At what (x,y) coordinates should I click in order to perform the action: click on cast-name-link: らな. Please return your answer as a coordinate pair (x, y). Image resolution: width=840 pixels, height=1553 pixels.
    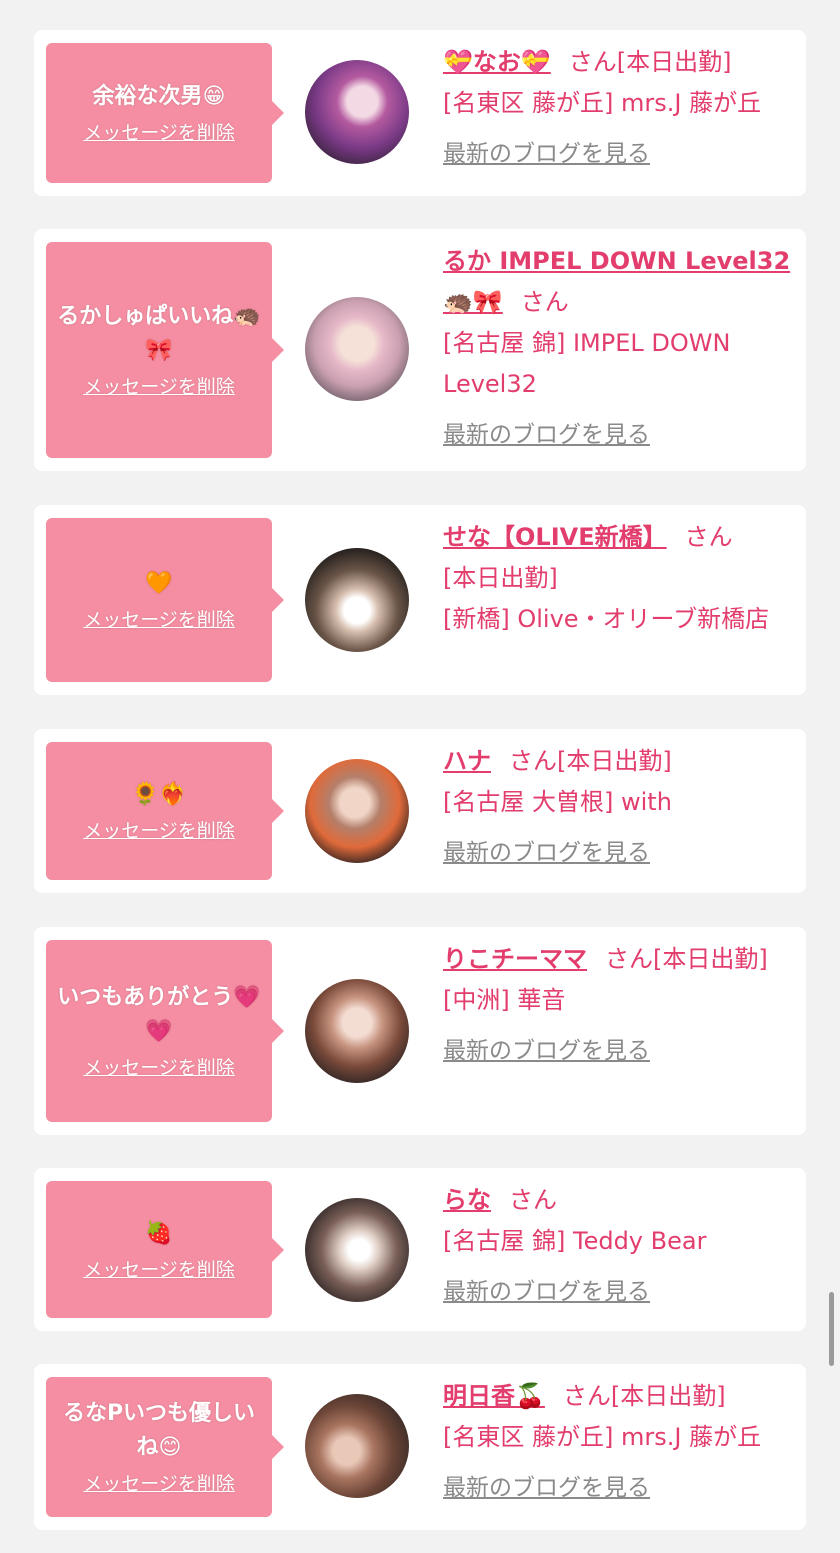
    Looking at the image, I should click on (467, 1200).